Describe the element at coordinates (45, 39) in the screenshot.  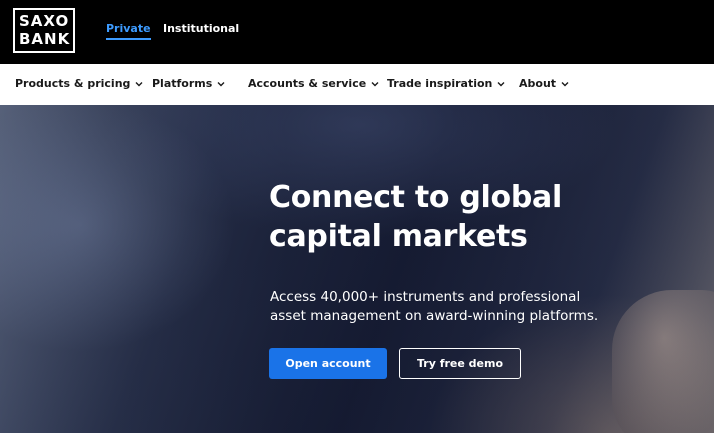
I see `logo-line-2: BANK` at that location.